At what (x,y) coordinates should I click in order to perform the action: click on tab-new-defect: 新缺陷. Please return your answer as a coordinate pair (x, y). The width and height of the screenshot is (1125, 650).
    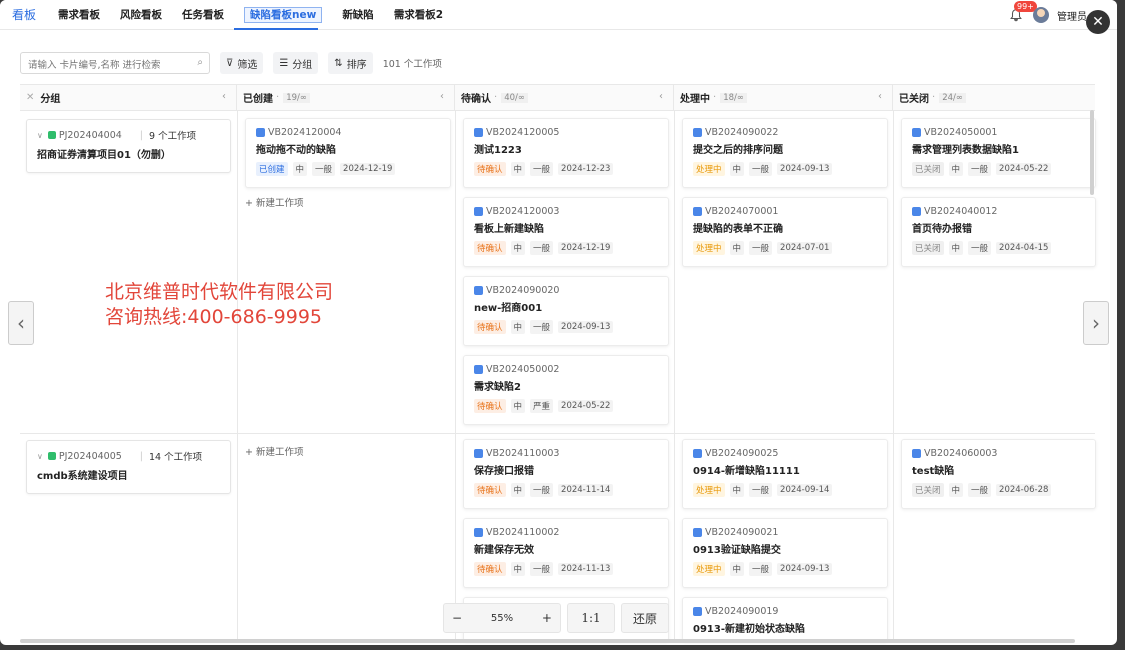
    Looking at the image, I should click on (358, 15).